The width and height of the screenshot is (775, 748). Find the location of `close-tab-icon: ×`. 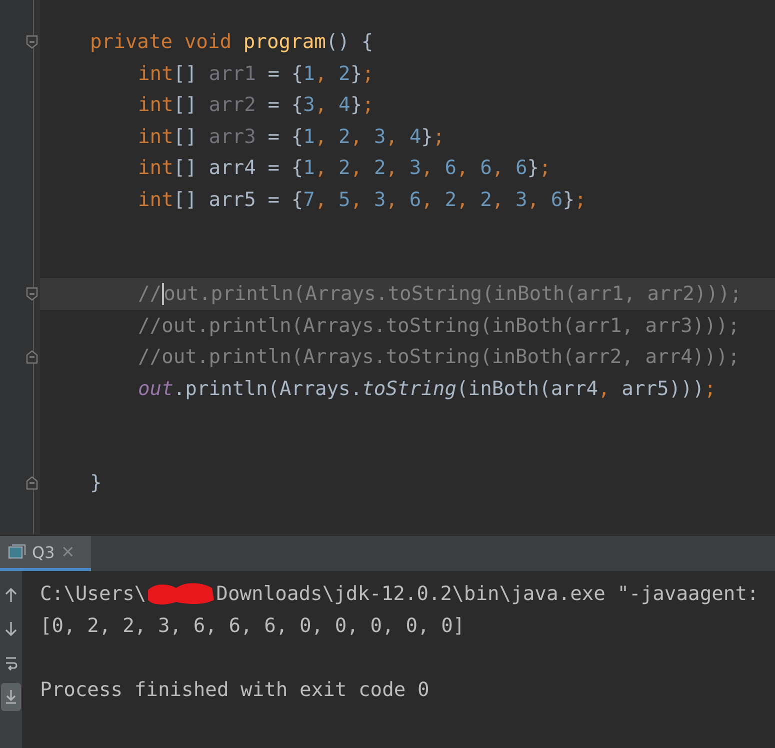

close-tab-icon: × is located at coordinates (68, 552).